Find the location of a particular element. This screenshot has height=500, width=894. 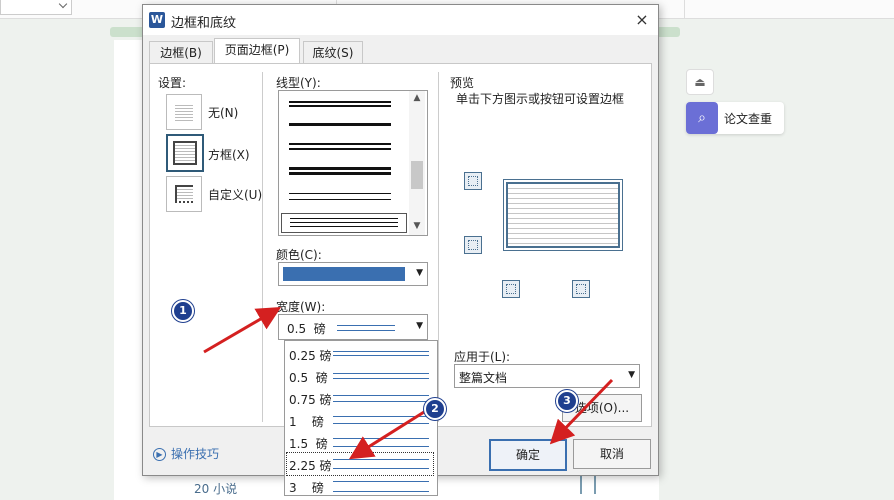

step-badge-2: 2 is located at coordinates (435, 409).